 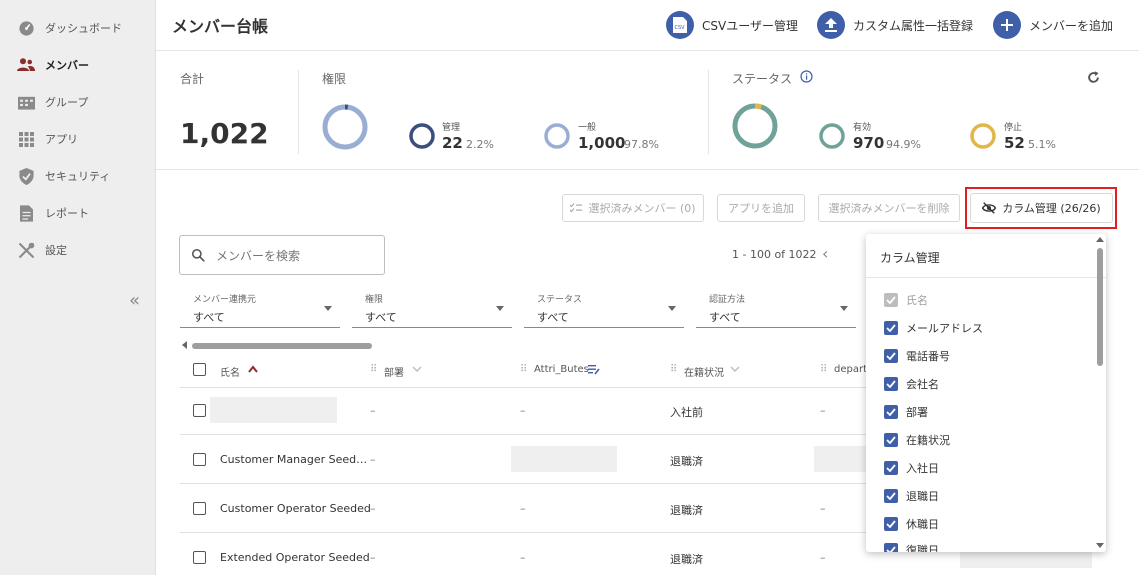 What do you see at coordinates (647, 25) in the screenshot?
I see `page-header: メンバー台帳 CSV CSVユーザー管理 カスタム属性一括登録 メンバーを追加` at bounding box center [647, 25].